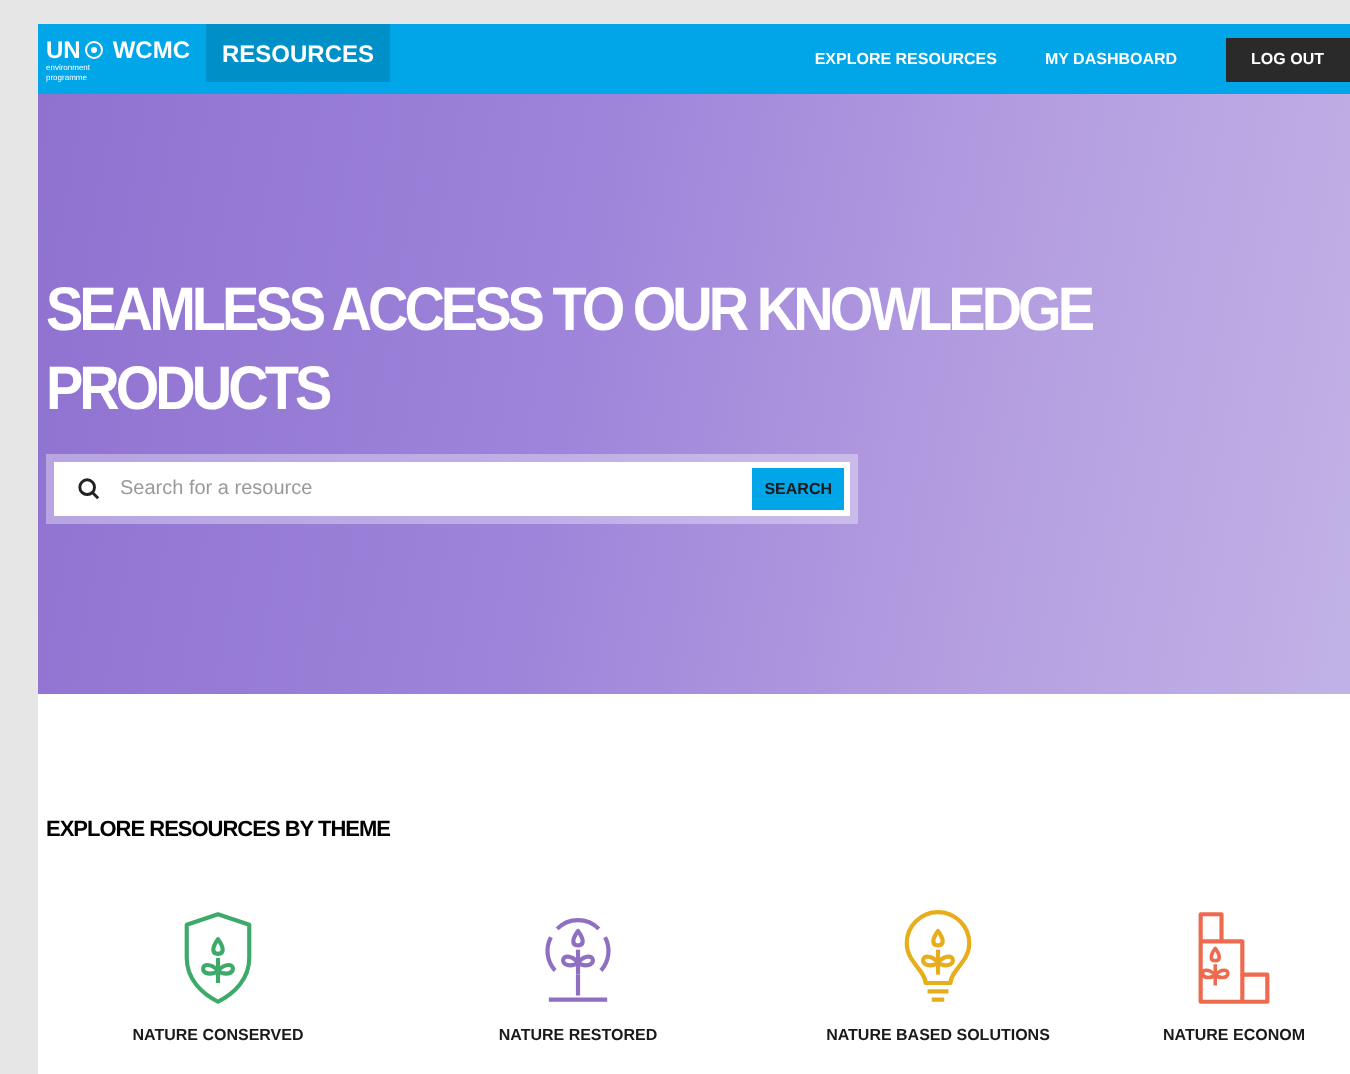 The width and height of the screenshot is (1350, 1074). What do you see at coordinates (938, 977) in the screenshot?
I see `theme-link: NATURE BASED SOLUTIONS` at bounding box center [938, 977].